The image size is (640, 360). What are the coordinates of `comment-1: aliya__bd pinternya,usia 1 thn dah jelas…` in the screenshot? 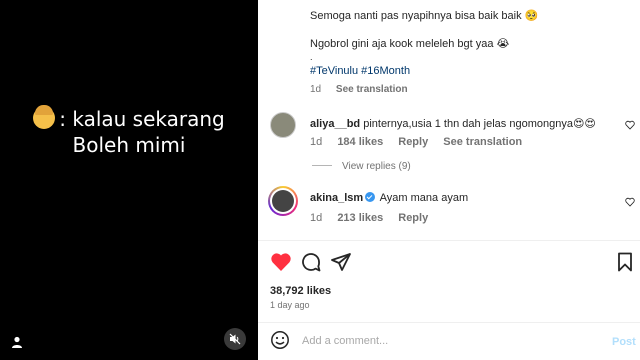 It's located at (453, 123).